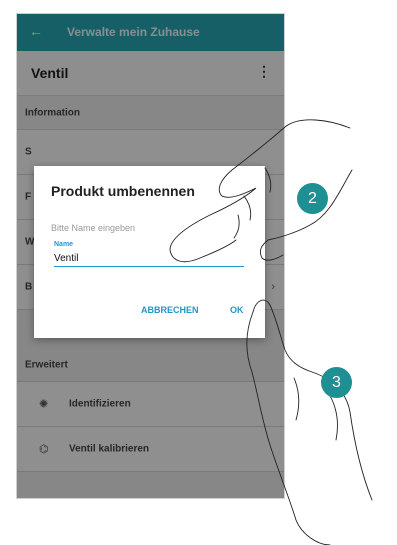 This screenshot has width=397, height=545. What do you see at coordinates (312, 198) in the screenshot?
I see `step-badge-2: 2` at bounding box center [312, 198].